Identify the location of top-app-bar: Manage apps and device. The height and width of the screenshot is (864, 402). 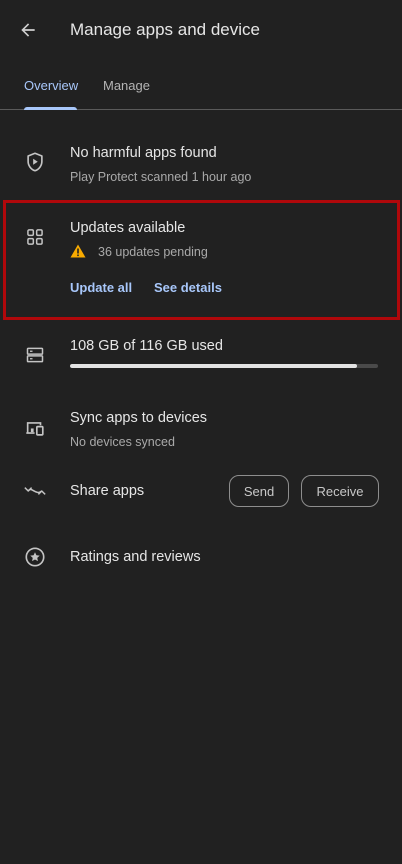
(201, 31).